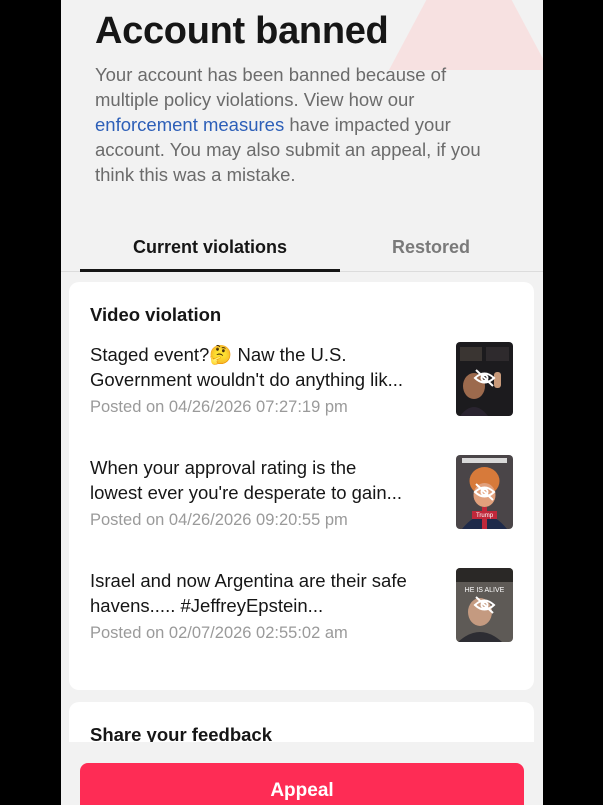  What do you see at coordinates (156, 314) in the screenshot?
I see `section-title: Video violation` at bounding box center [156, 314].